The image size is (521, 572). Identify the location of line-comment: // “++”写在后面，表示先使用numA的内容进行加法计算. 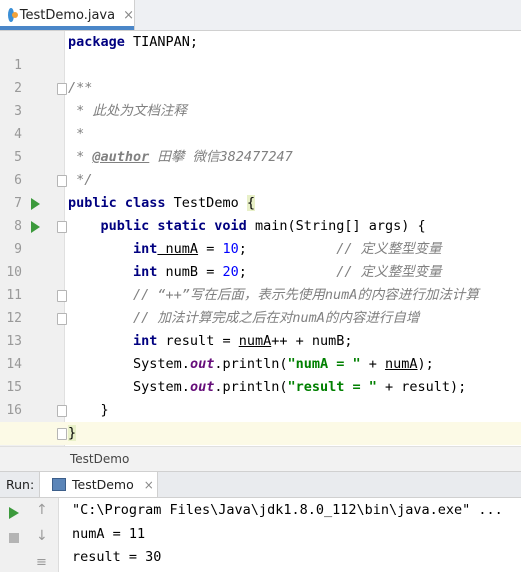
(306, 295).